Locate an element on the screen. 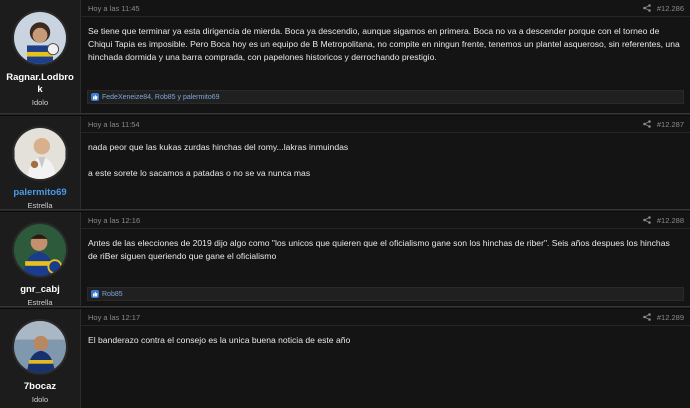 The width and height of the screenshot is (690, 408). post-header: Hoy a las 11:45 #12.286 is located at coordinates (385, 8).